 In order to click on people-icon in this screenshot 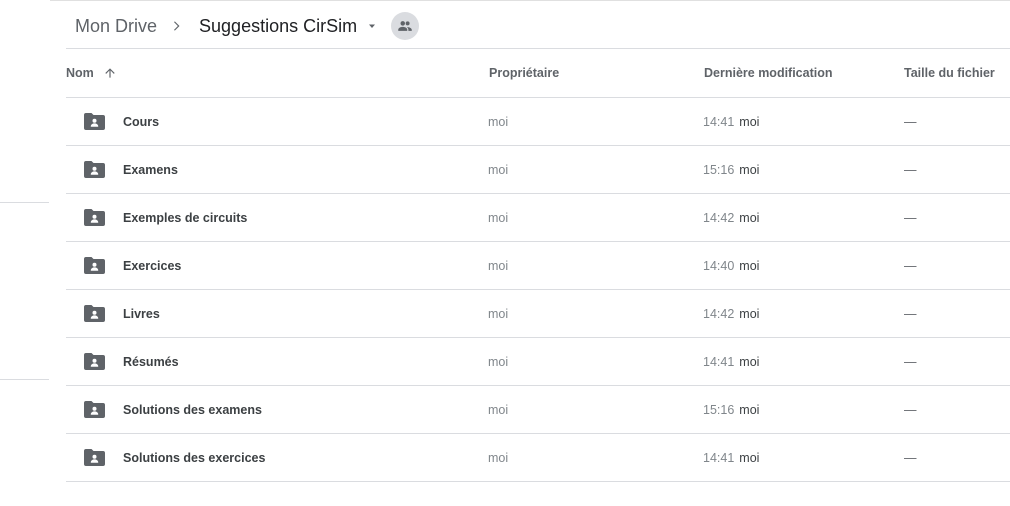, I will do `click(405, 26)`.